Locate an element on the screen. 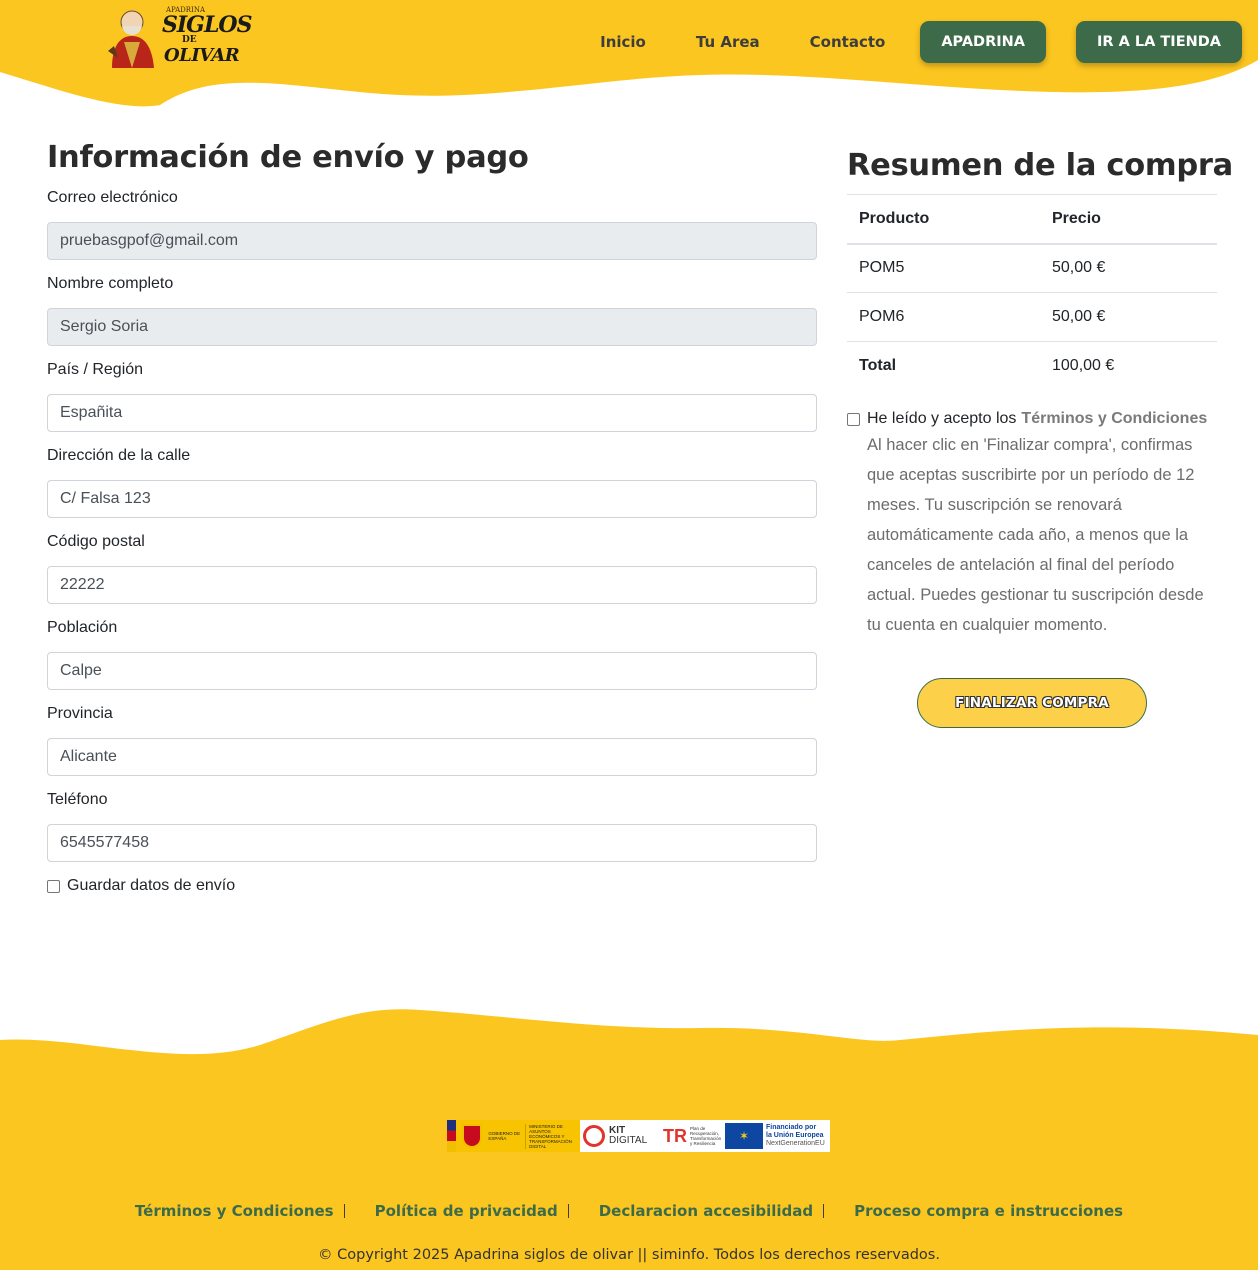  city-input: Calpe is located at coordinates (432, 671).